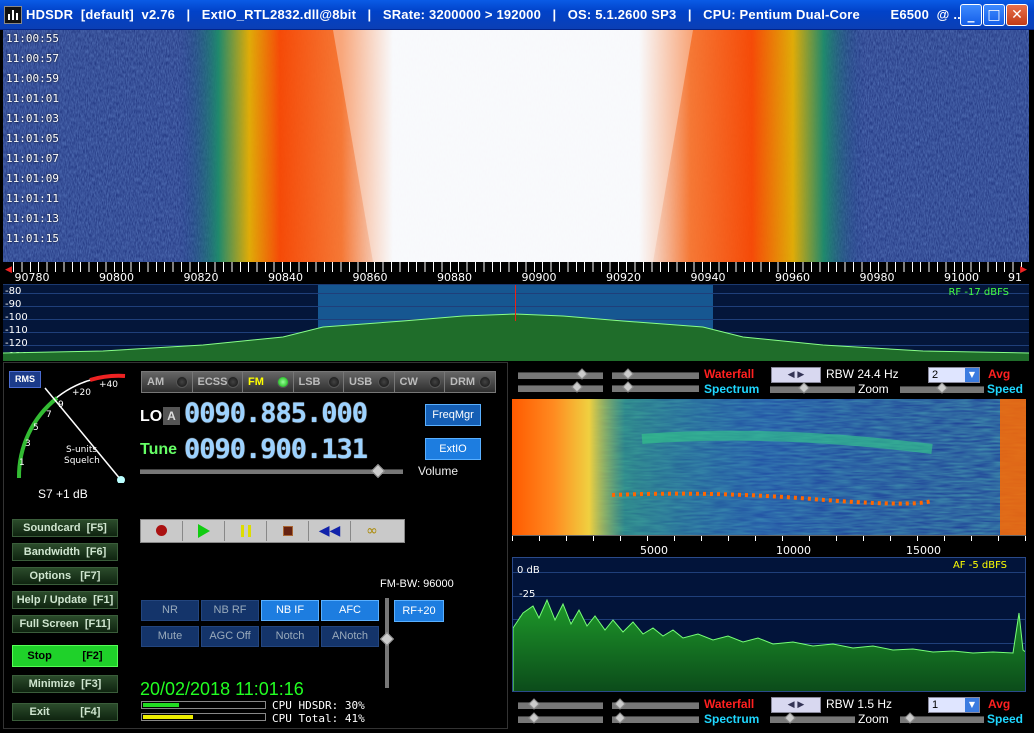 The image size is (1034, 733). What do you see at coordinates (65, 712) in the screenshot?
I see `exit-button: Exit [F4]` at bounding box center [65, 712].